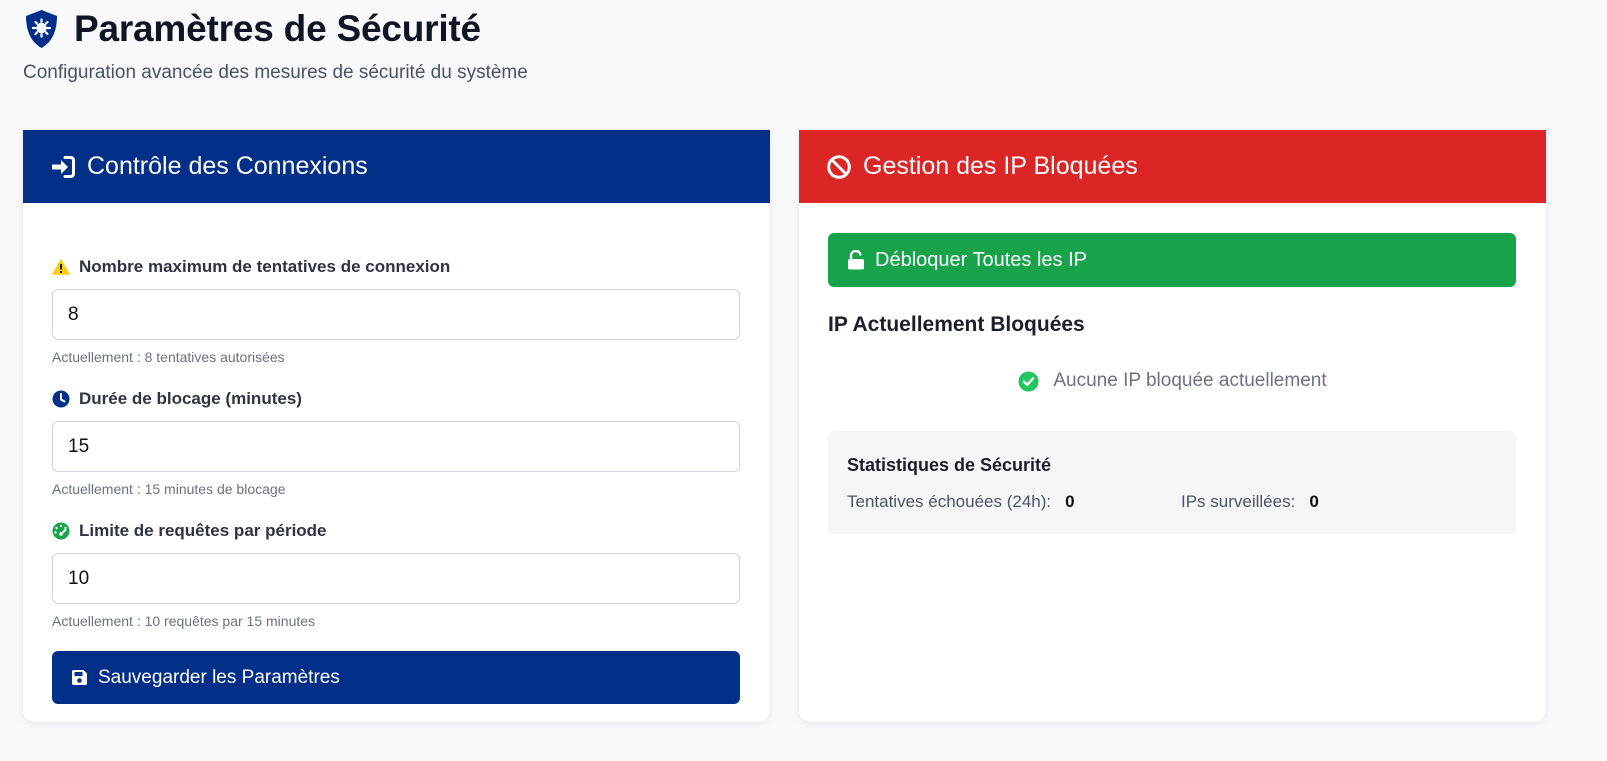 This screenshot has height=761, width=1607. I want to click on monitored-ips-value: 0, so click(1314, 501).